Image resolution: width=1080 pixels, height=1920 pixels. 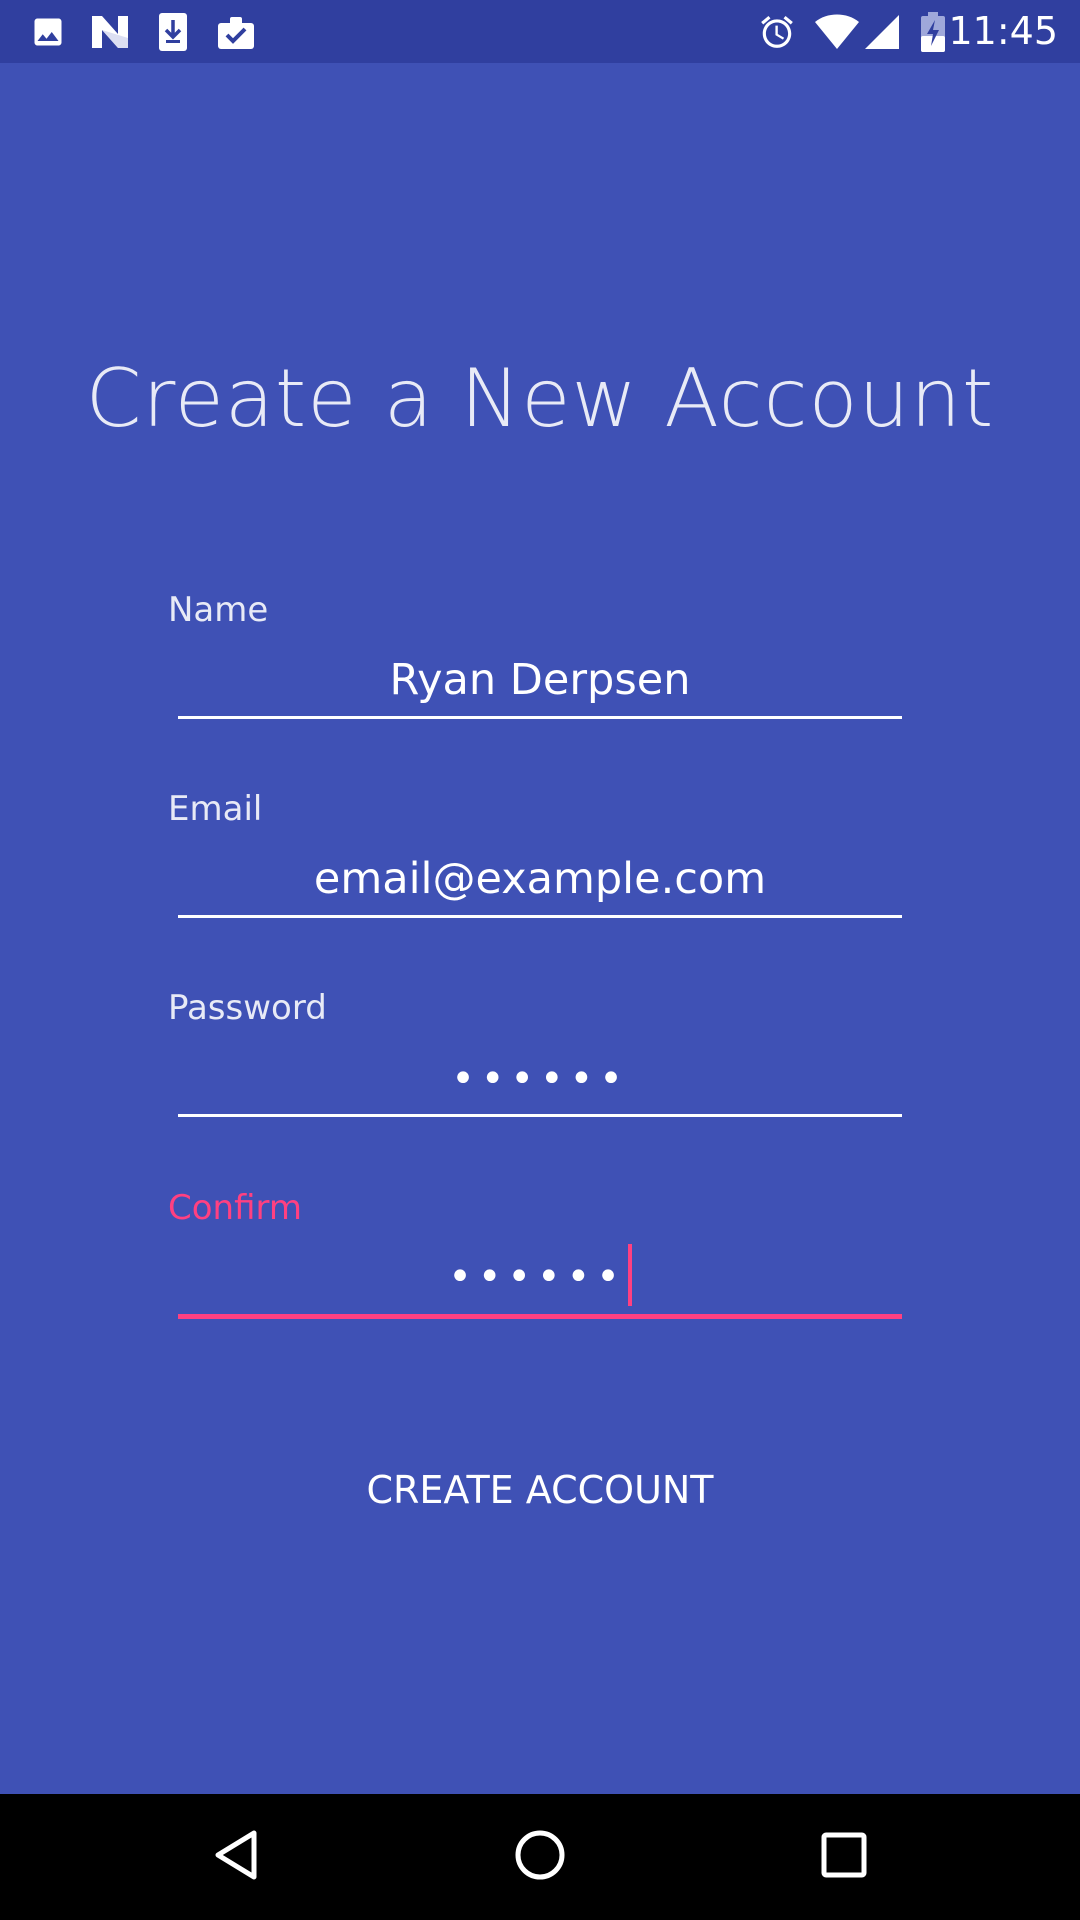 What do you see at coordinates (247, 1008) in the screenshot?
I see `password-label: Password` at bounding box center [247, 1008].